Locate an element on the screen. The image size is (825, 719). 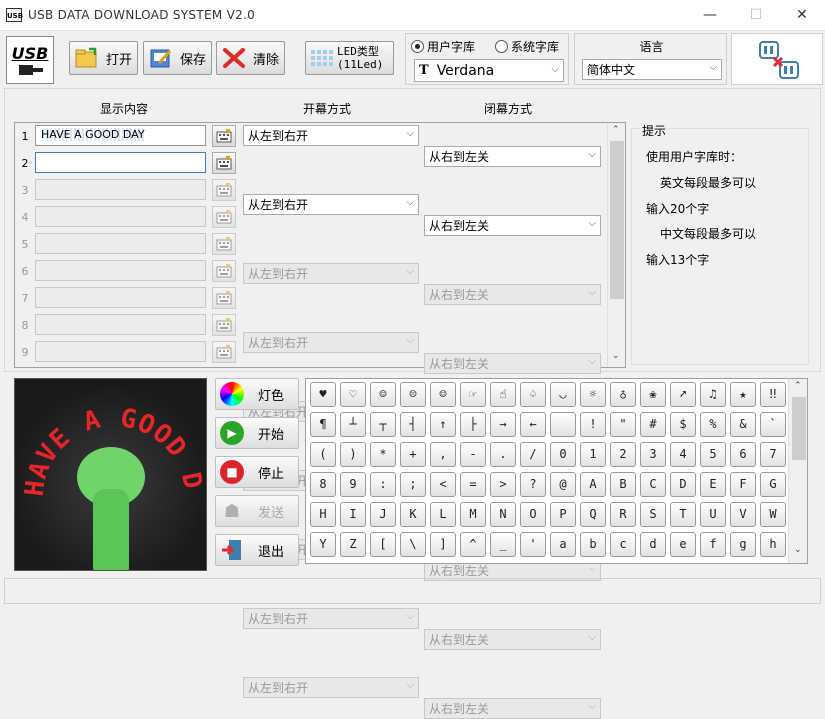
char-key: ➚ is located at coordinates (683, 394).